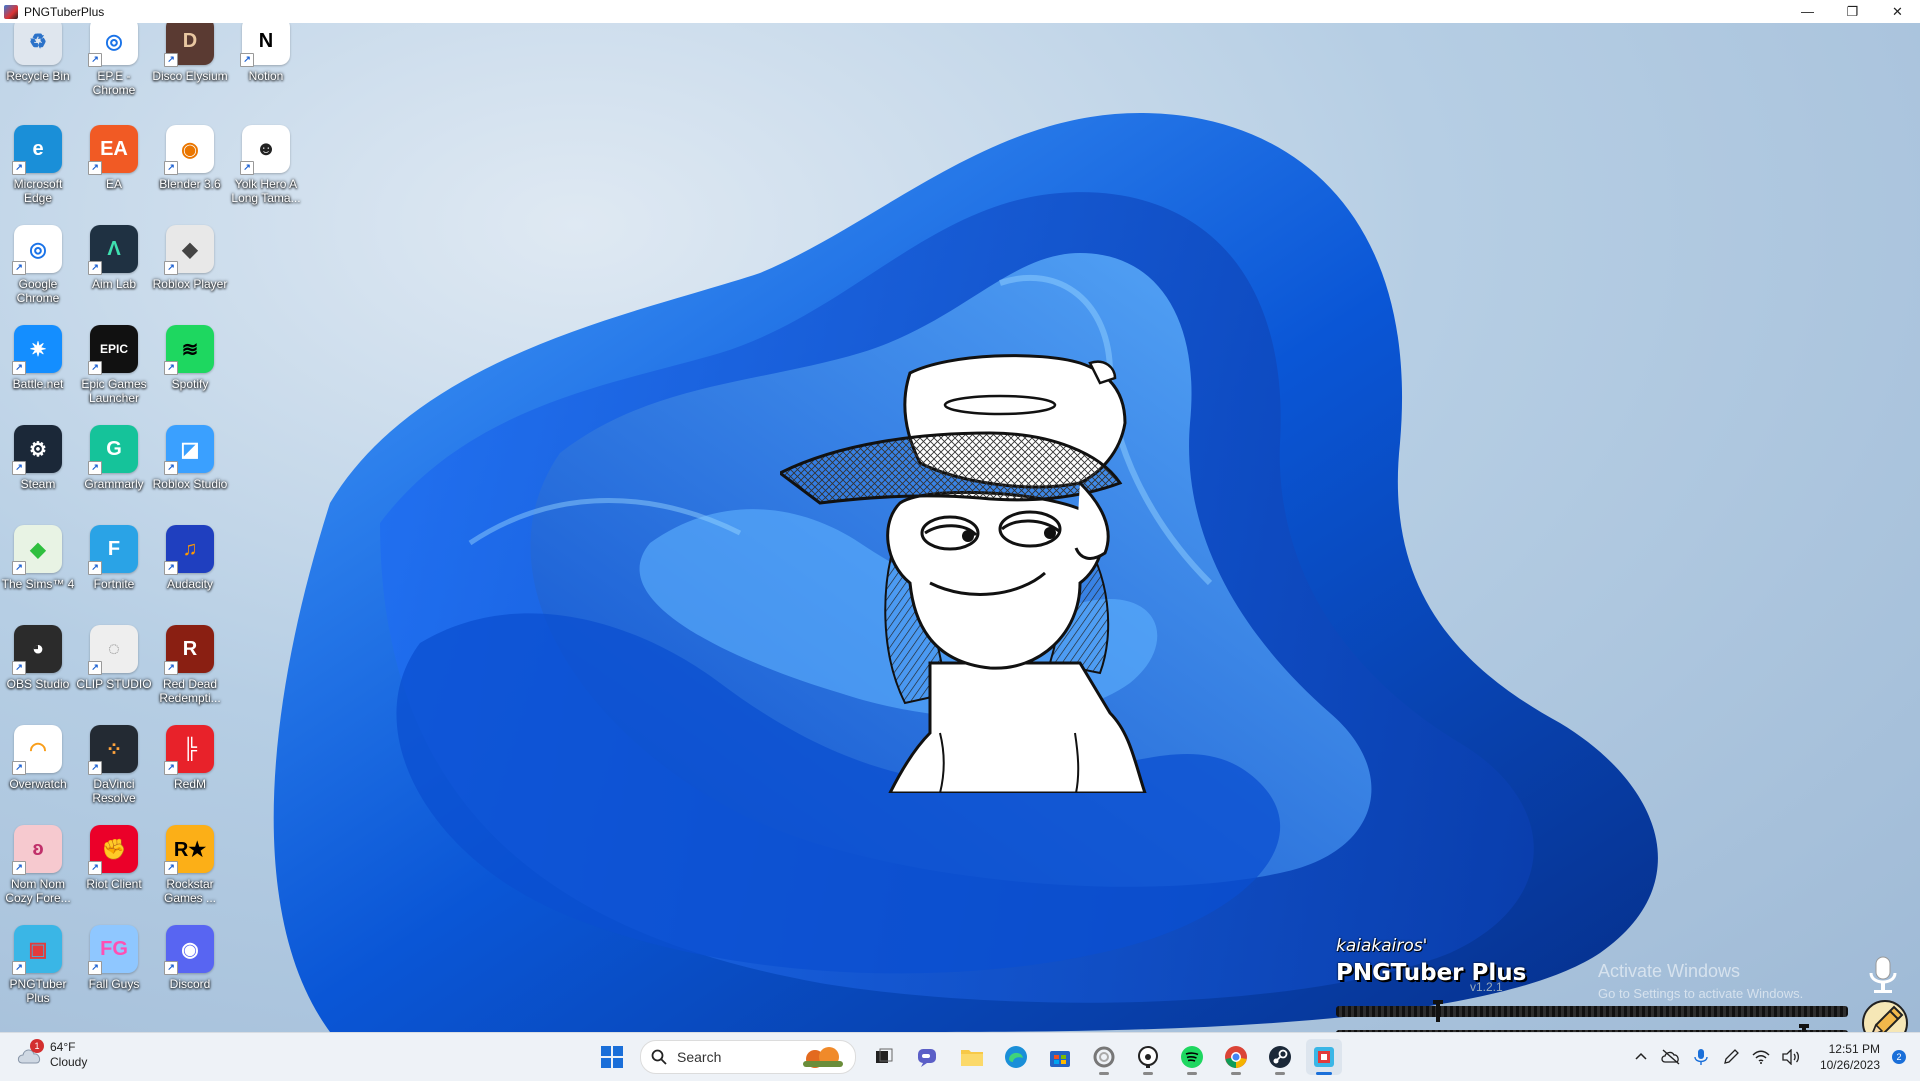 The width and height of the screenshot is (1920, 1081). What do you see at coordinates (114, 258) in the screenshot?
I see `desktop-icon-aim-lab: Λ ↗ Aim Lab` at bounding box center [114, 258].